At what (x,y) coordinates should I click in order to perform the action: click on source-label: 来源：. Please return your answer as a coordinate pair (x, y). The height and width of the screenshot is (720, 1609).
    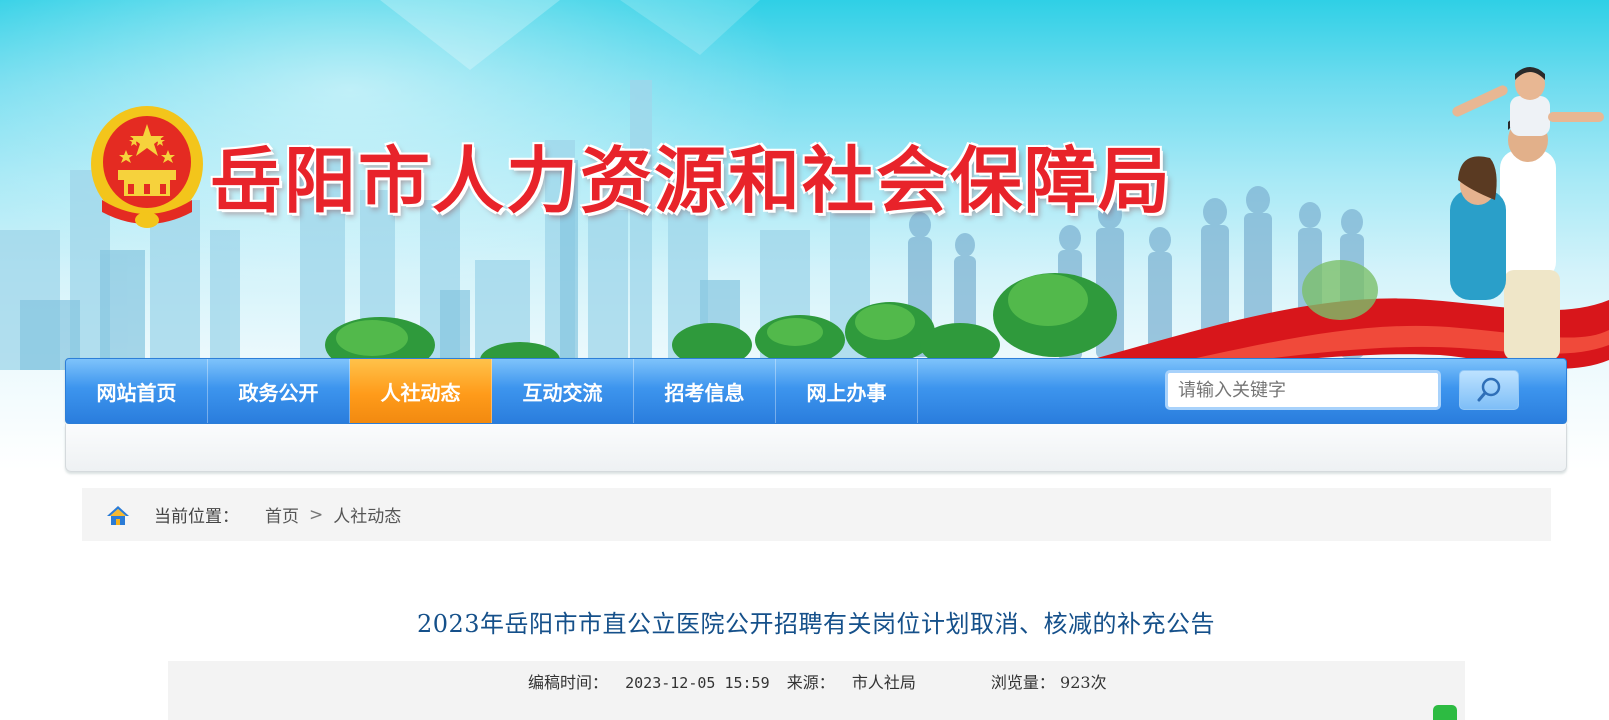
    Looking at the image, I should click on (810, 682).